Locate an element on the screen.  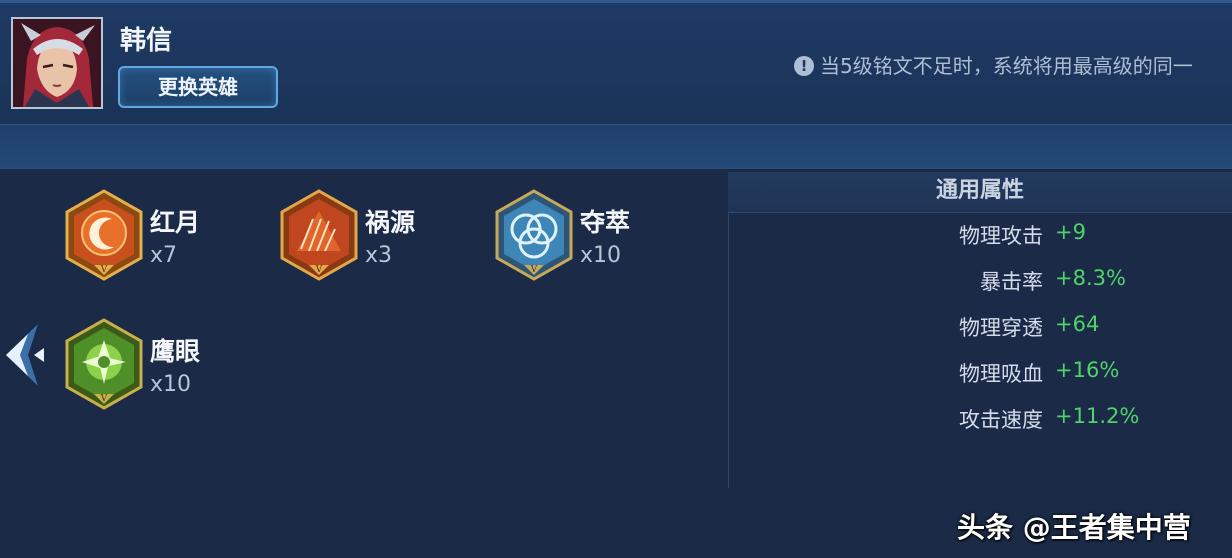
attribute-value: +16% is located at coordinates (1087, 370).